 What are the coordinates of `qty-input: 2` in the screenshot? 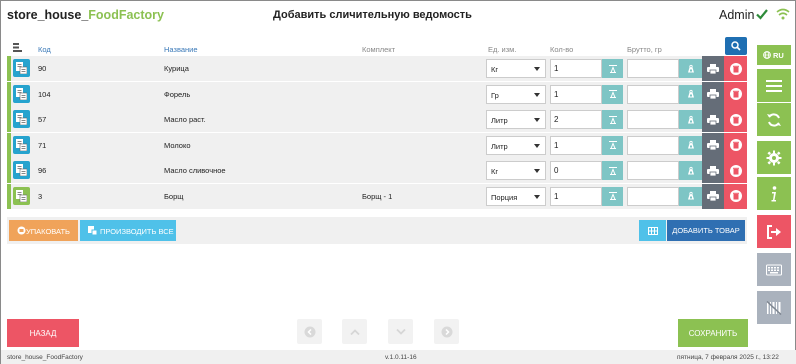 It's located at (576, 119).